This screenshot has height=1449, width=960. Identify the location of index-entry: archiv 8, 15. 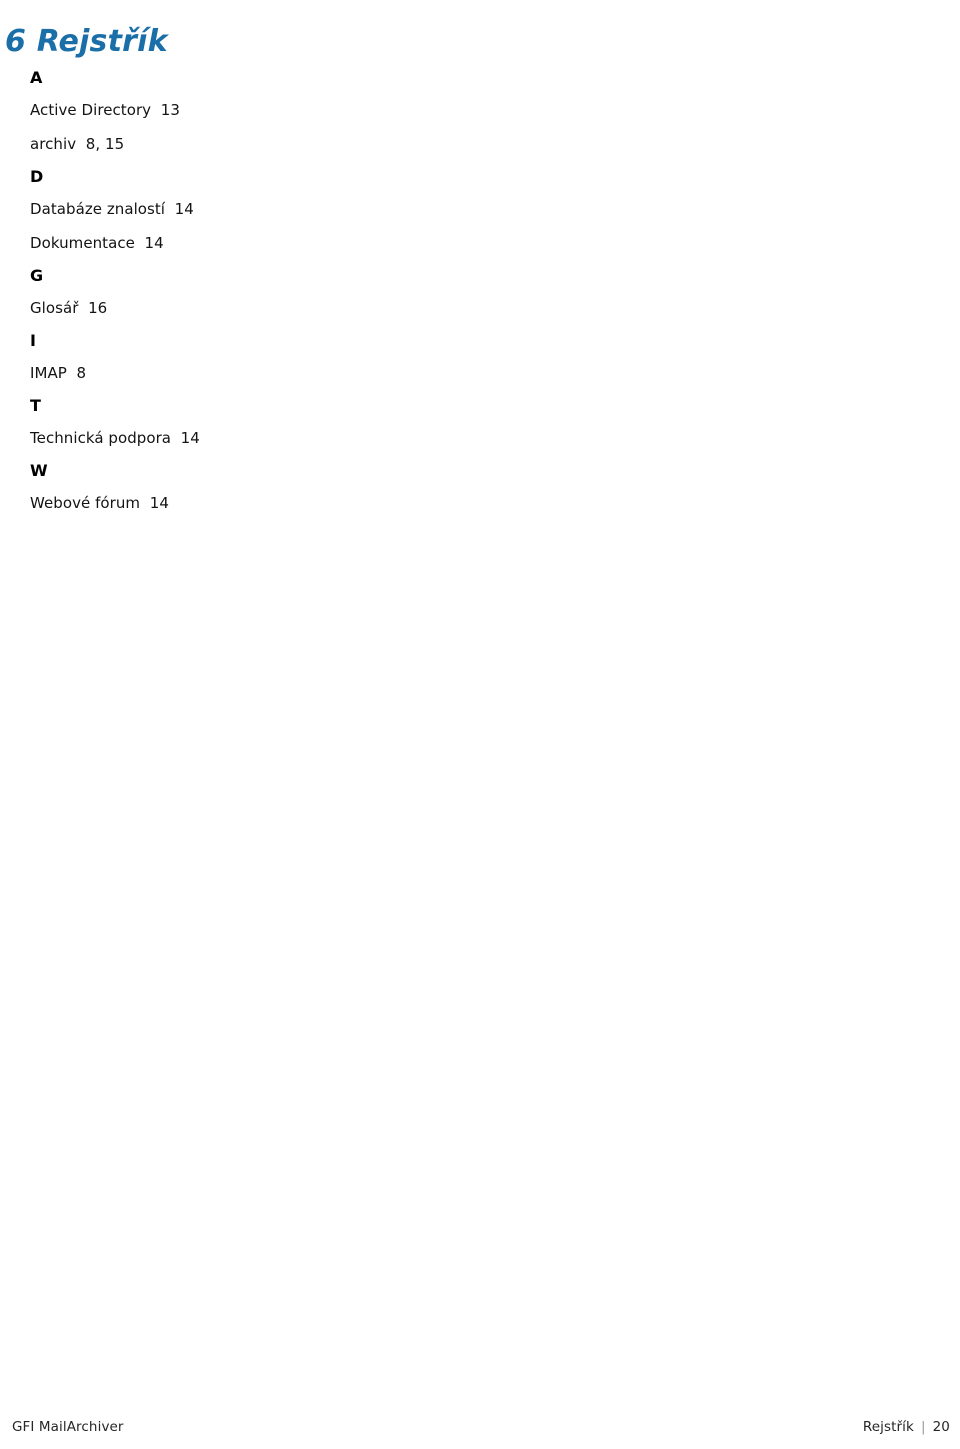
(290, 144).